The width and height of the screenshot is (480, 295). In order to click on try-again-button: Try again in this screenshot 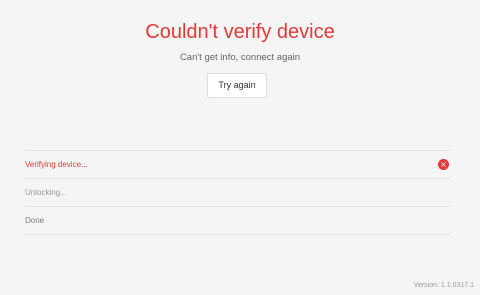, I will do `click(237, 85)`.